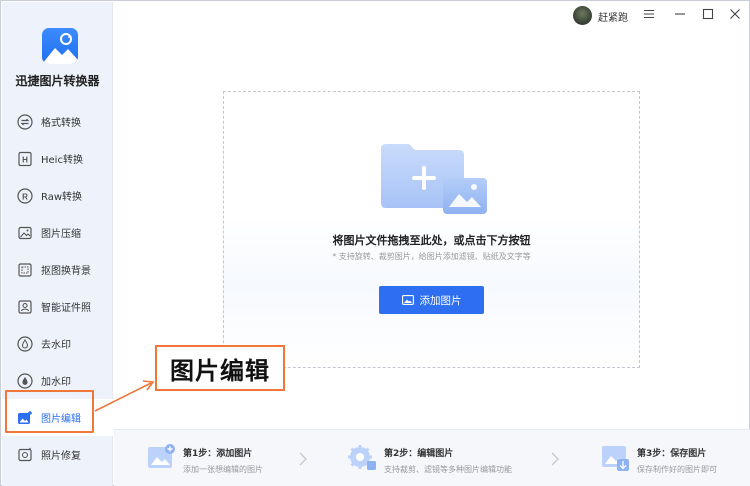 The width and height of the screenshot is (750, 486). Describe the element at coordinates (362, 457) in the screenshot. I see `edit-image-step-icon` at that location.